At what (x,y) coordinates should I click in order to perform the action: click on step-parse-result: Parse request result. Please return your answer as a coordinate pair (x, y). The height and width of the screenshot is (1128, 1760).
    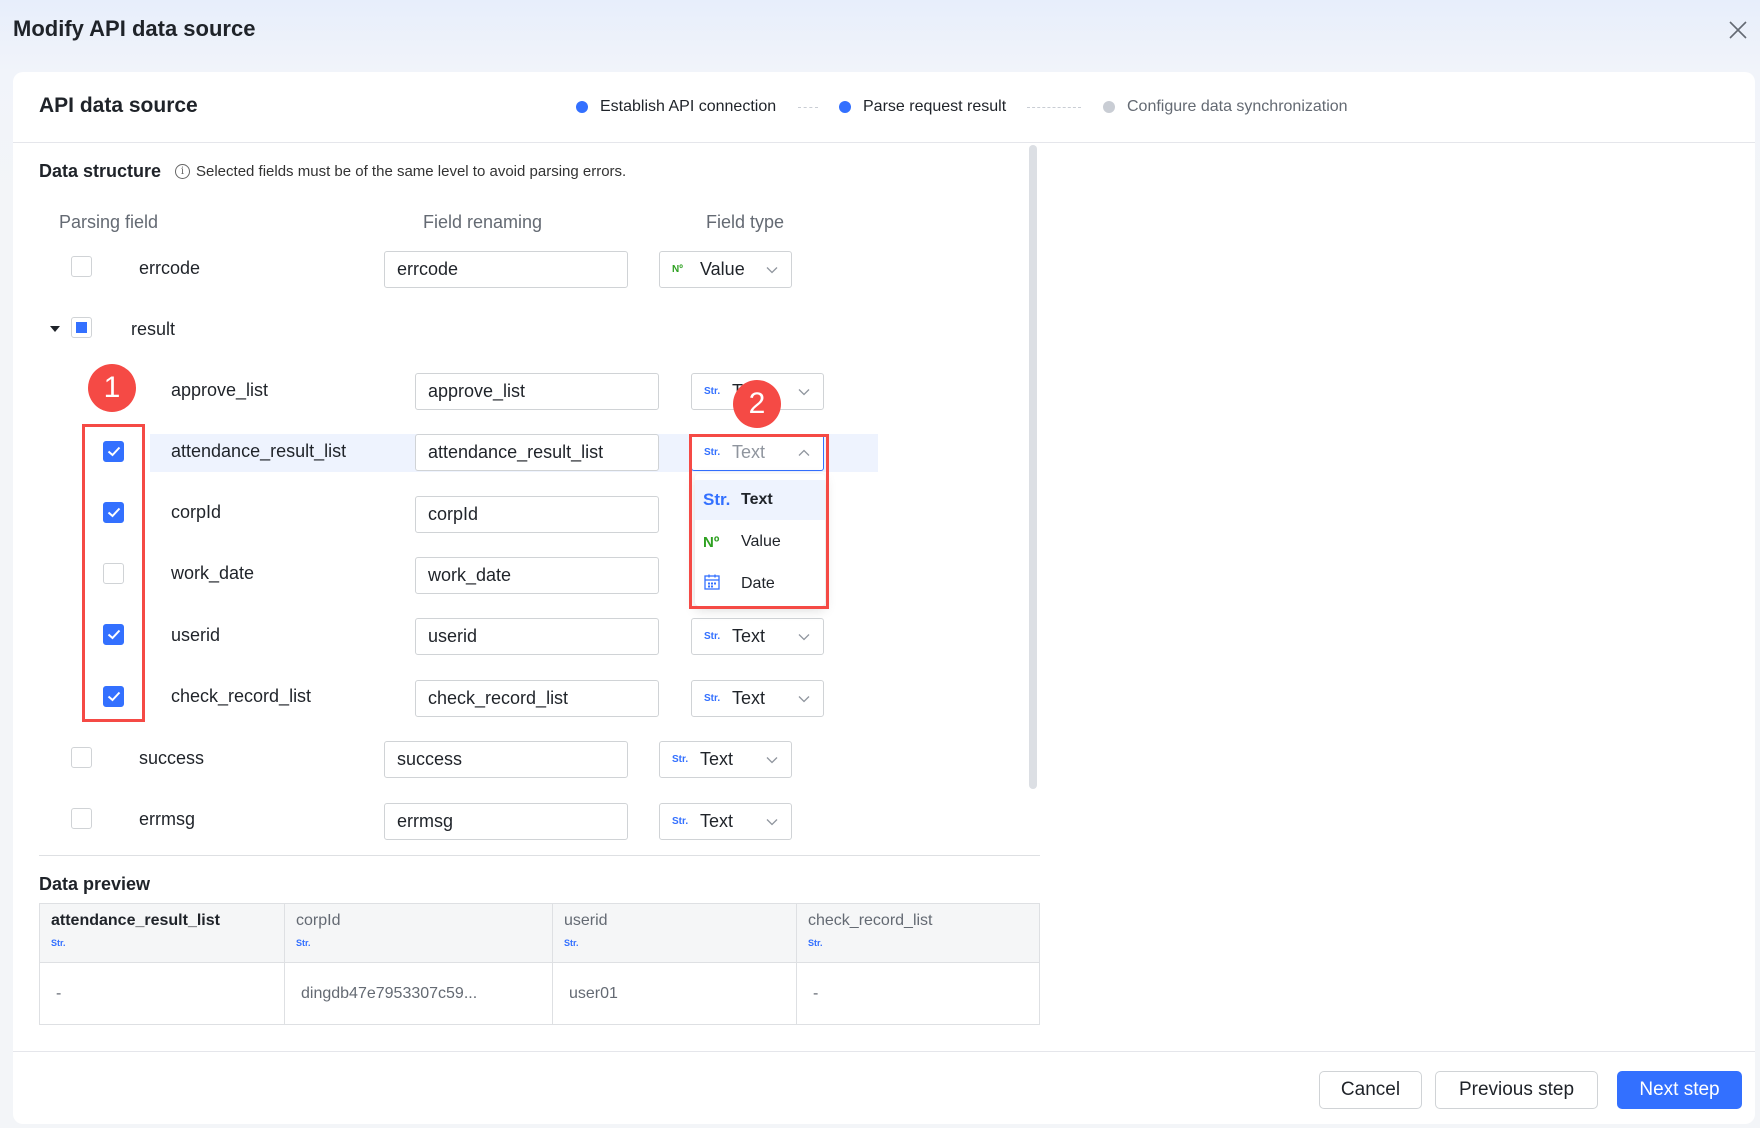
    Looking at the image, I should click on (922, 107).